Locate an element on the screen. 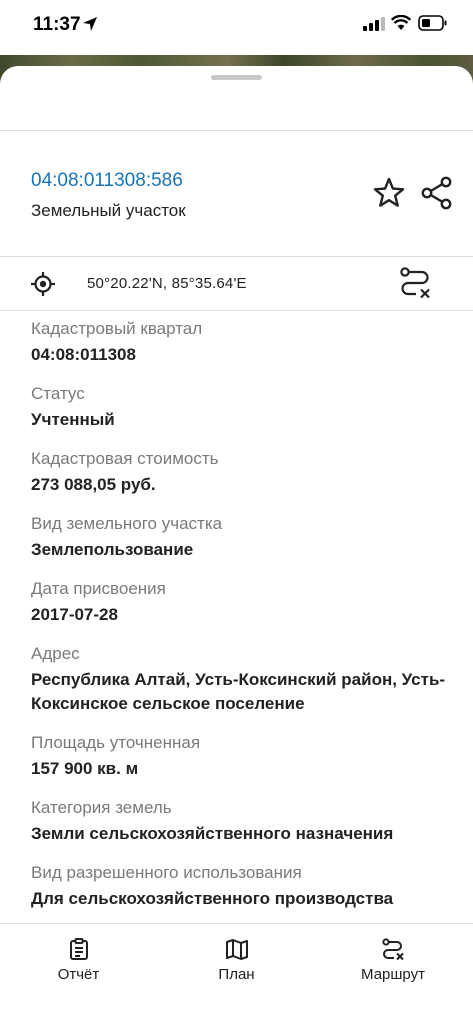 Image resolution: width=473 pixels, height=1025 pixels. plan-tab-label: План is located at coordinates (236, 974).